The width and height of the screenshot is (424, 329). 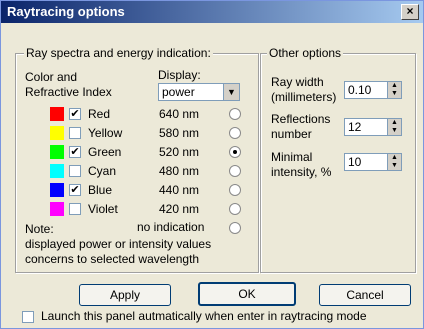 What do you see at coordinates (199, 92) in the screenshot?
I see `display-mode-select: power ▼` at bounding box center [199, 92].